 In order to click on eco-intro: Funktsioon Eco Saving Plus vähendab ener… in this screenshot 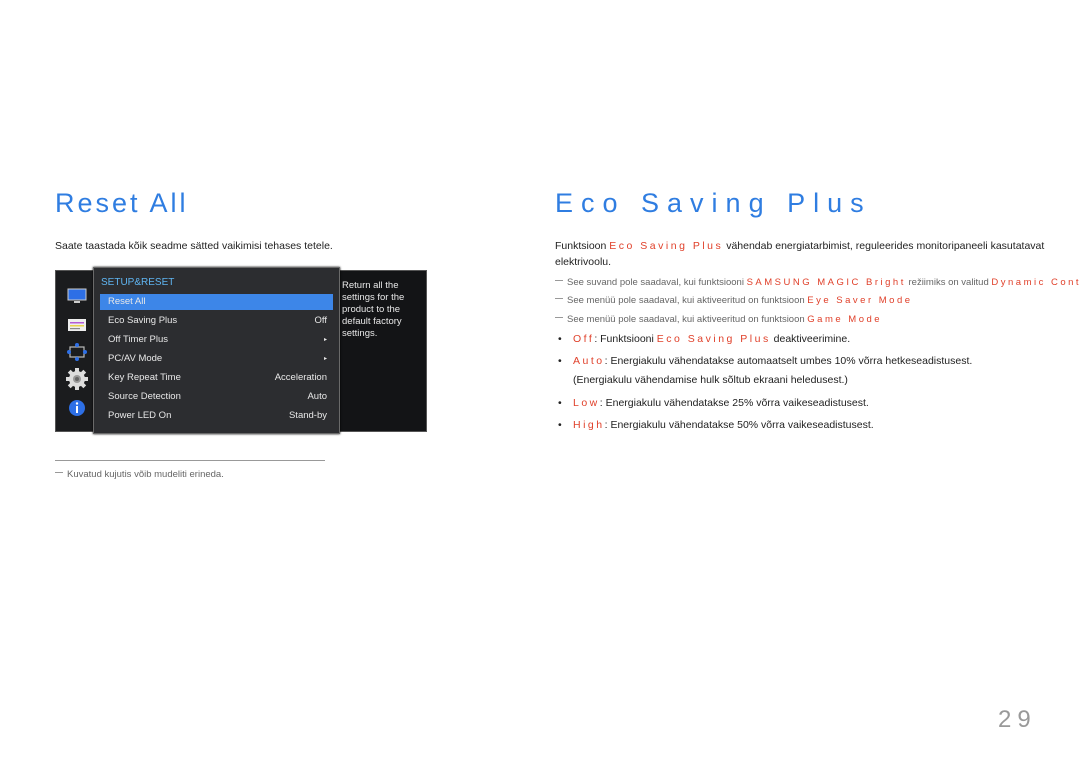, I will do `click(799, 246)`.